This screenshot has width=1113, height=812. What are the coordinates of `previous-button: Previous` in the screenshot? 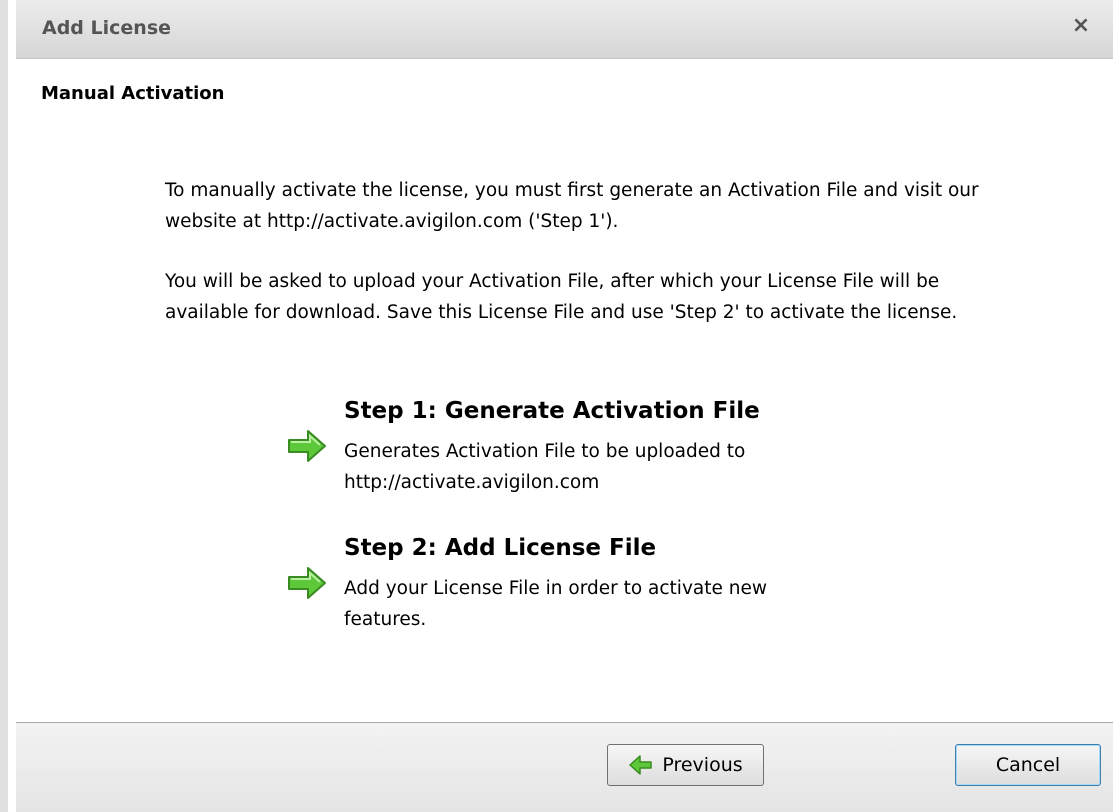 It's located at (685, 765).